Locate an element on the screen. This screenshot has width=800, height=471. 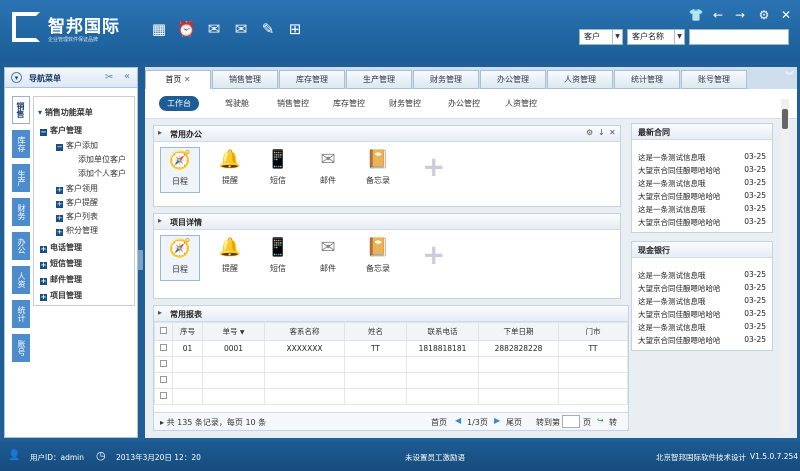
calendar-icon: ▦ is located at coordinates (159, 29).